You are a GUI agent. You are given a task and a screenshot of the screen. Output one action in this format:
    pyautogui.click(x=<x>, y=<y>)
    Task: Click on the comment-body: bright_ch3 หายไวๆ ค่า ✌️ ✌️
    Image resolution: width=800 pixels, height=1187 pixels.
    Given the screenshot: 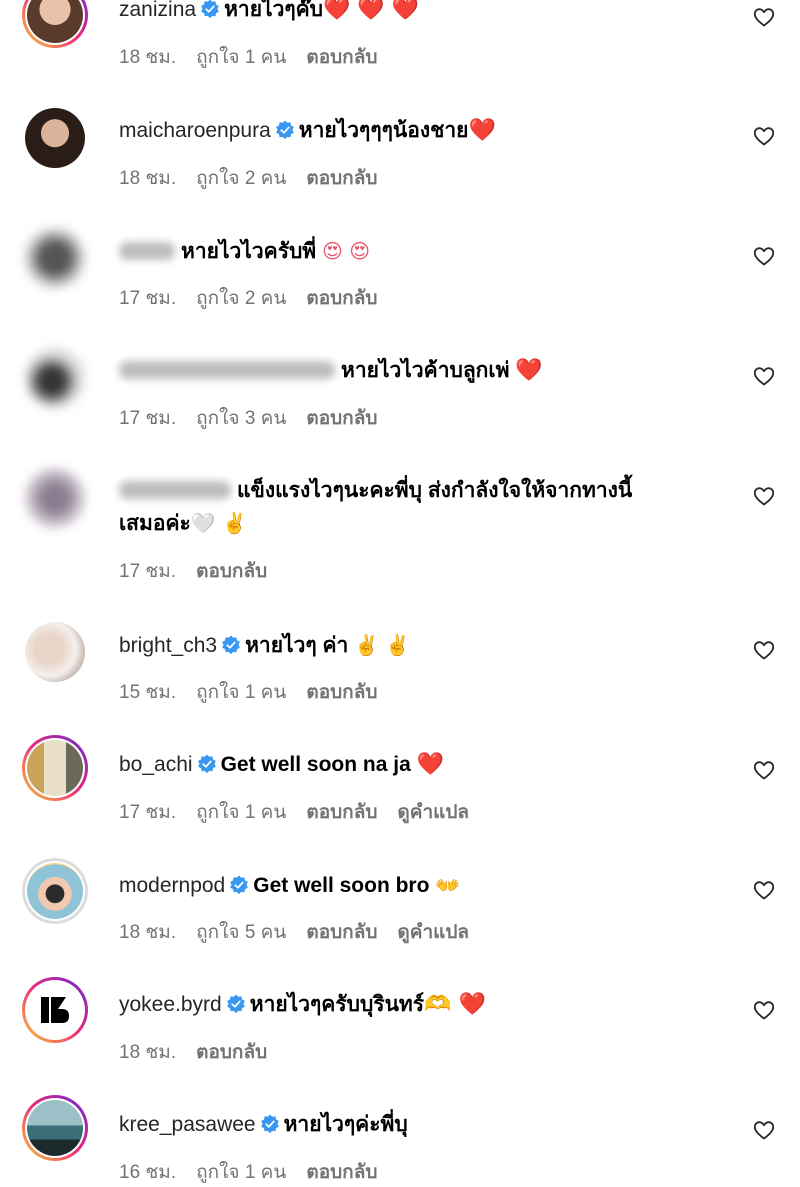 What is the action you would take?
    pyautogui.click(x=424, y=645)
    